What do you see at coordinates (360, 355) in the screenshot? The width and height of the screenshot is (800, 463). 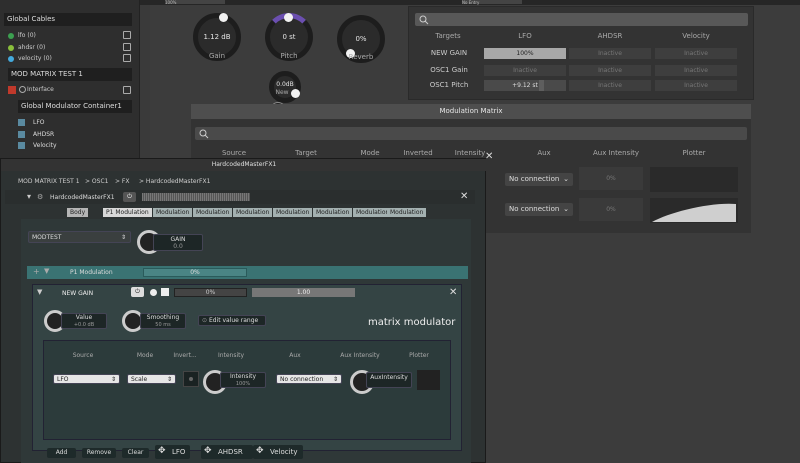 I see `im-th-aux-intensity: Aux Intensity` at bounding box center [360, 355].